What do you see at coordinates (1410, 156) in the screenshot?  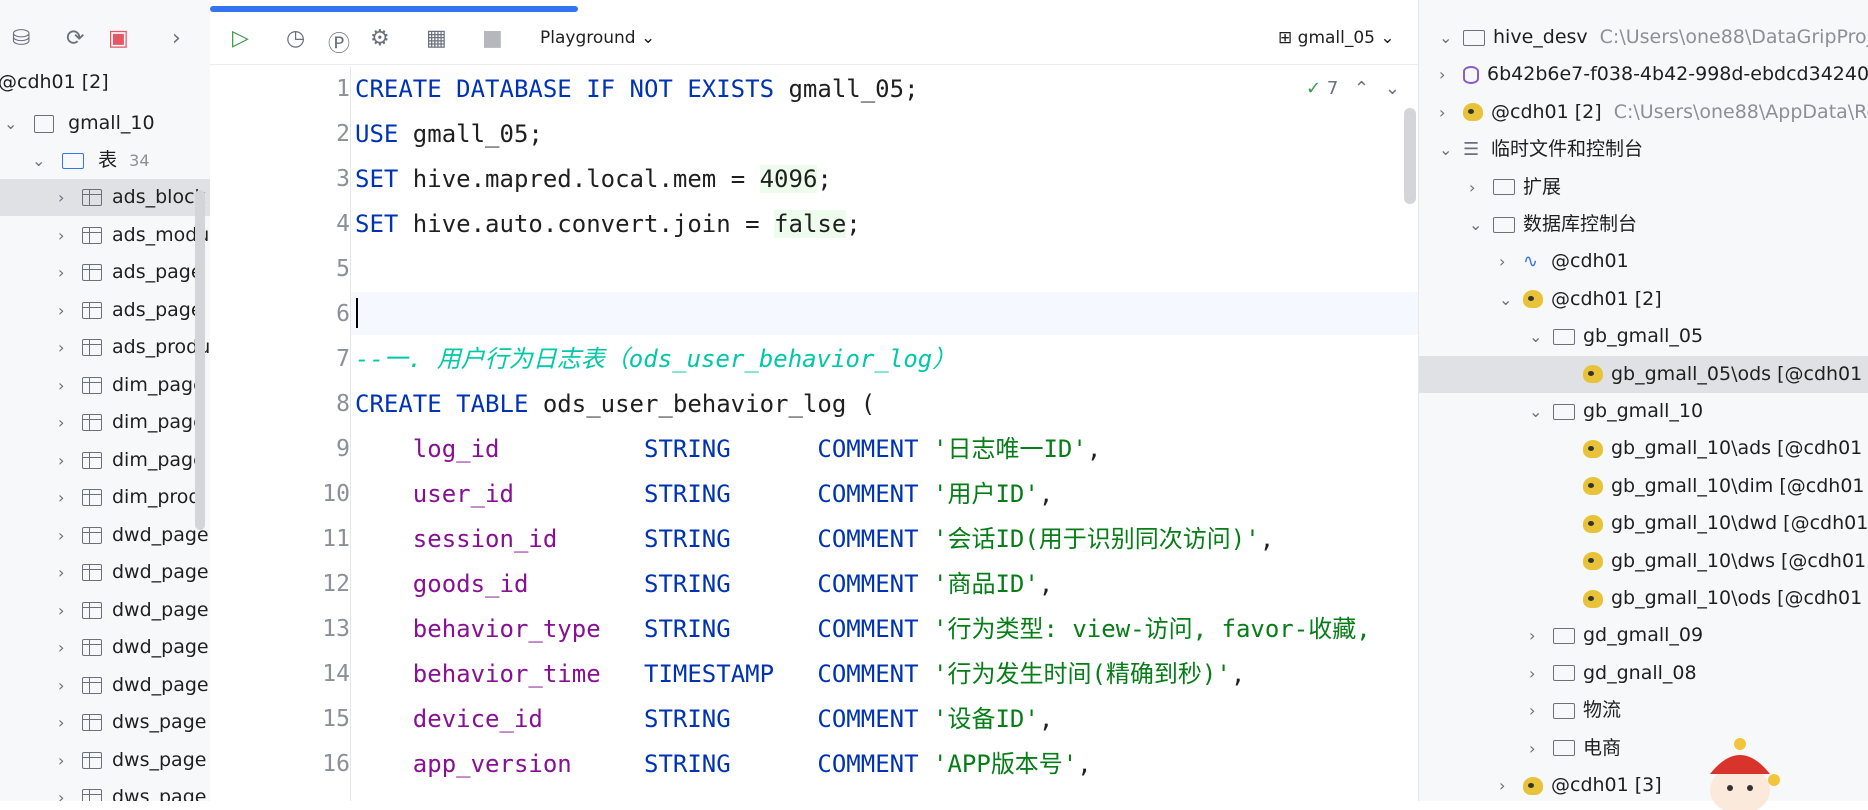 I see `editor-scrollbar` at bounding box center [1410, 156].